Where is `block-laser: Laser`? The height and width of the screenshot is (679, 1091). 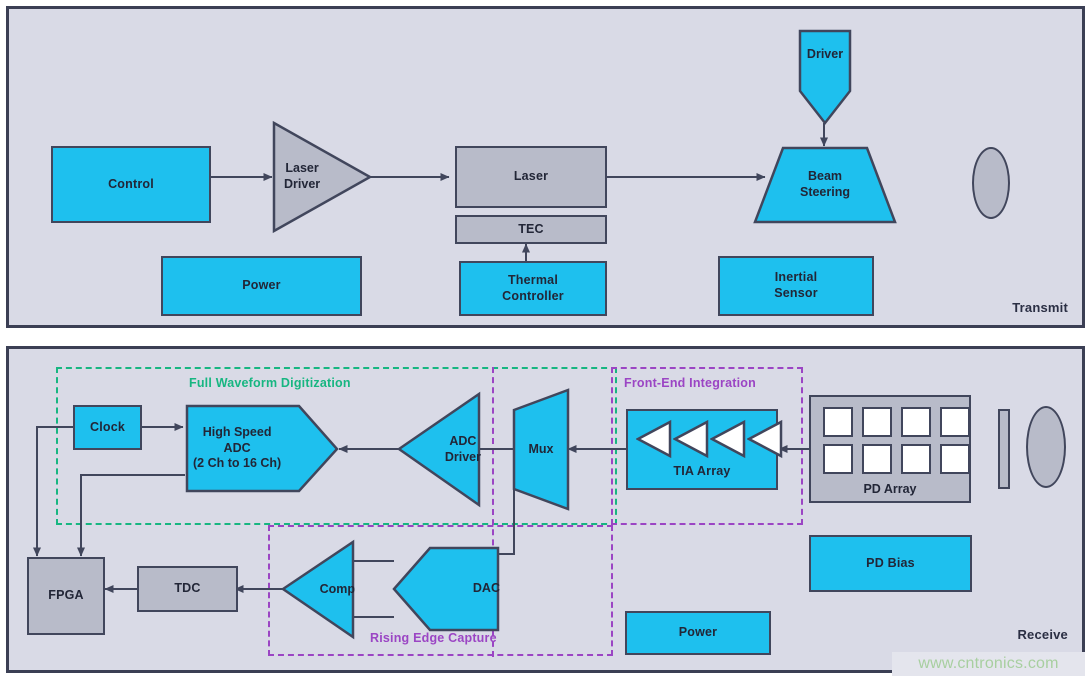
block-laser: Laser is located at coordinates (531, 177).